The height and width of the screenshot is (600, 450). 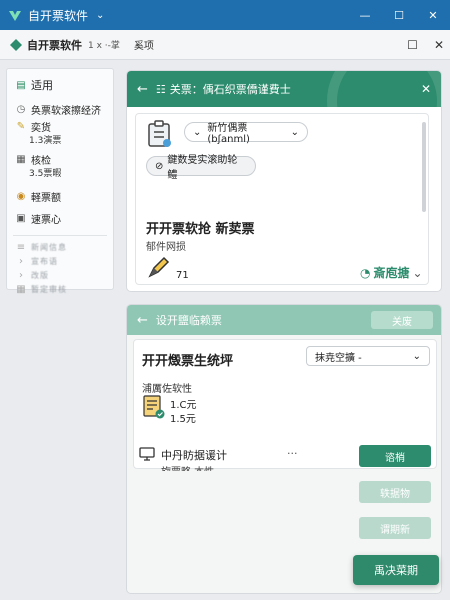 What do you see at coordinates (200, 229) in the screenshot?
I see `invoice-main-title: 开开票软抢 新荬票` at bounding box center [200, 229].